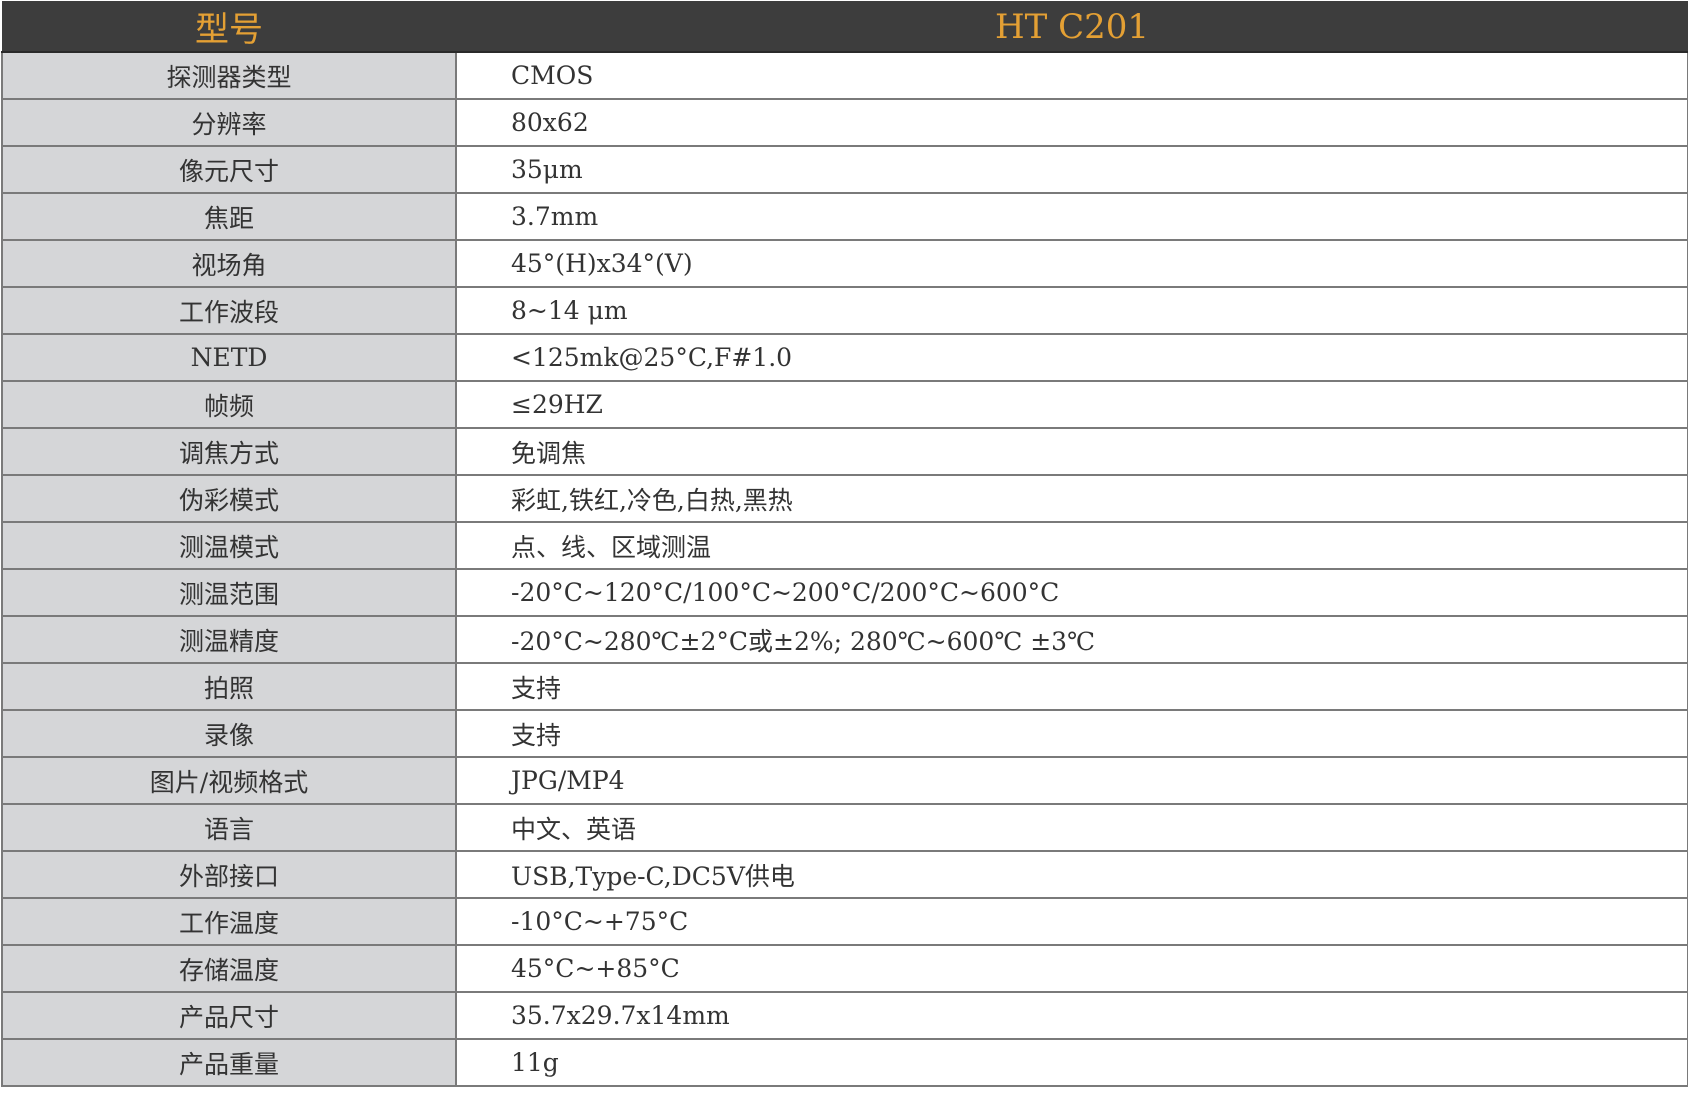 The width and height of the screenshot is (1688, 1108). I want to click on spec-value: 35.7x29.7x14mm, so click(1072, 1016).